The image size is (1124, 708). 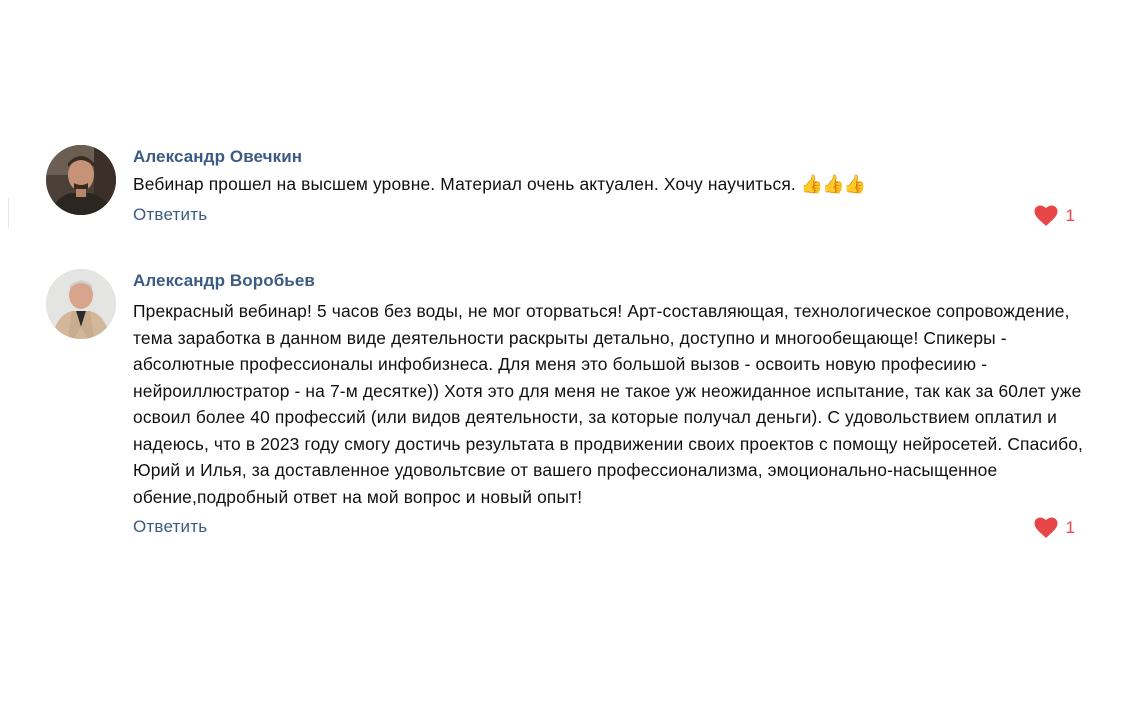 What do you see at coordinates (618, 281) in the screenshot?
I see `comment-author: Александр Воробьев` at bounding box center [618, 281].